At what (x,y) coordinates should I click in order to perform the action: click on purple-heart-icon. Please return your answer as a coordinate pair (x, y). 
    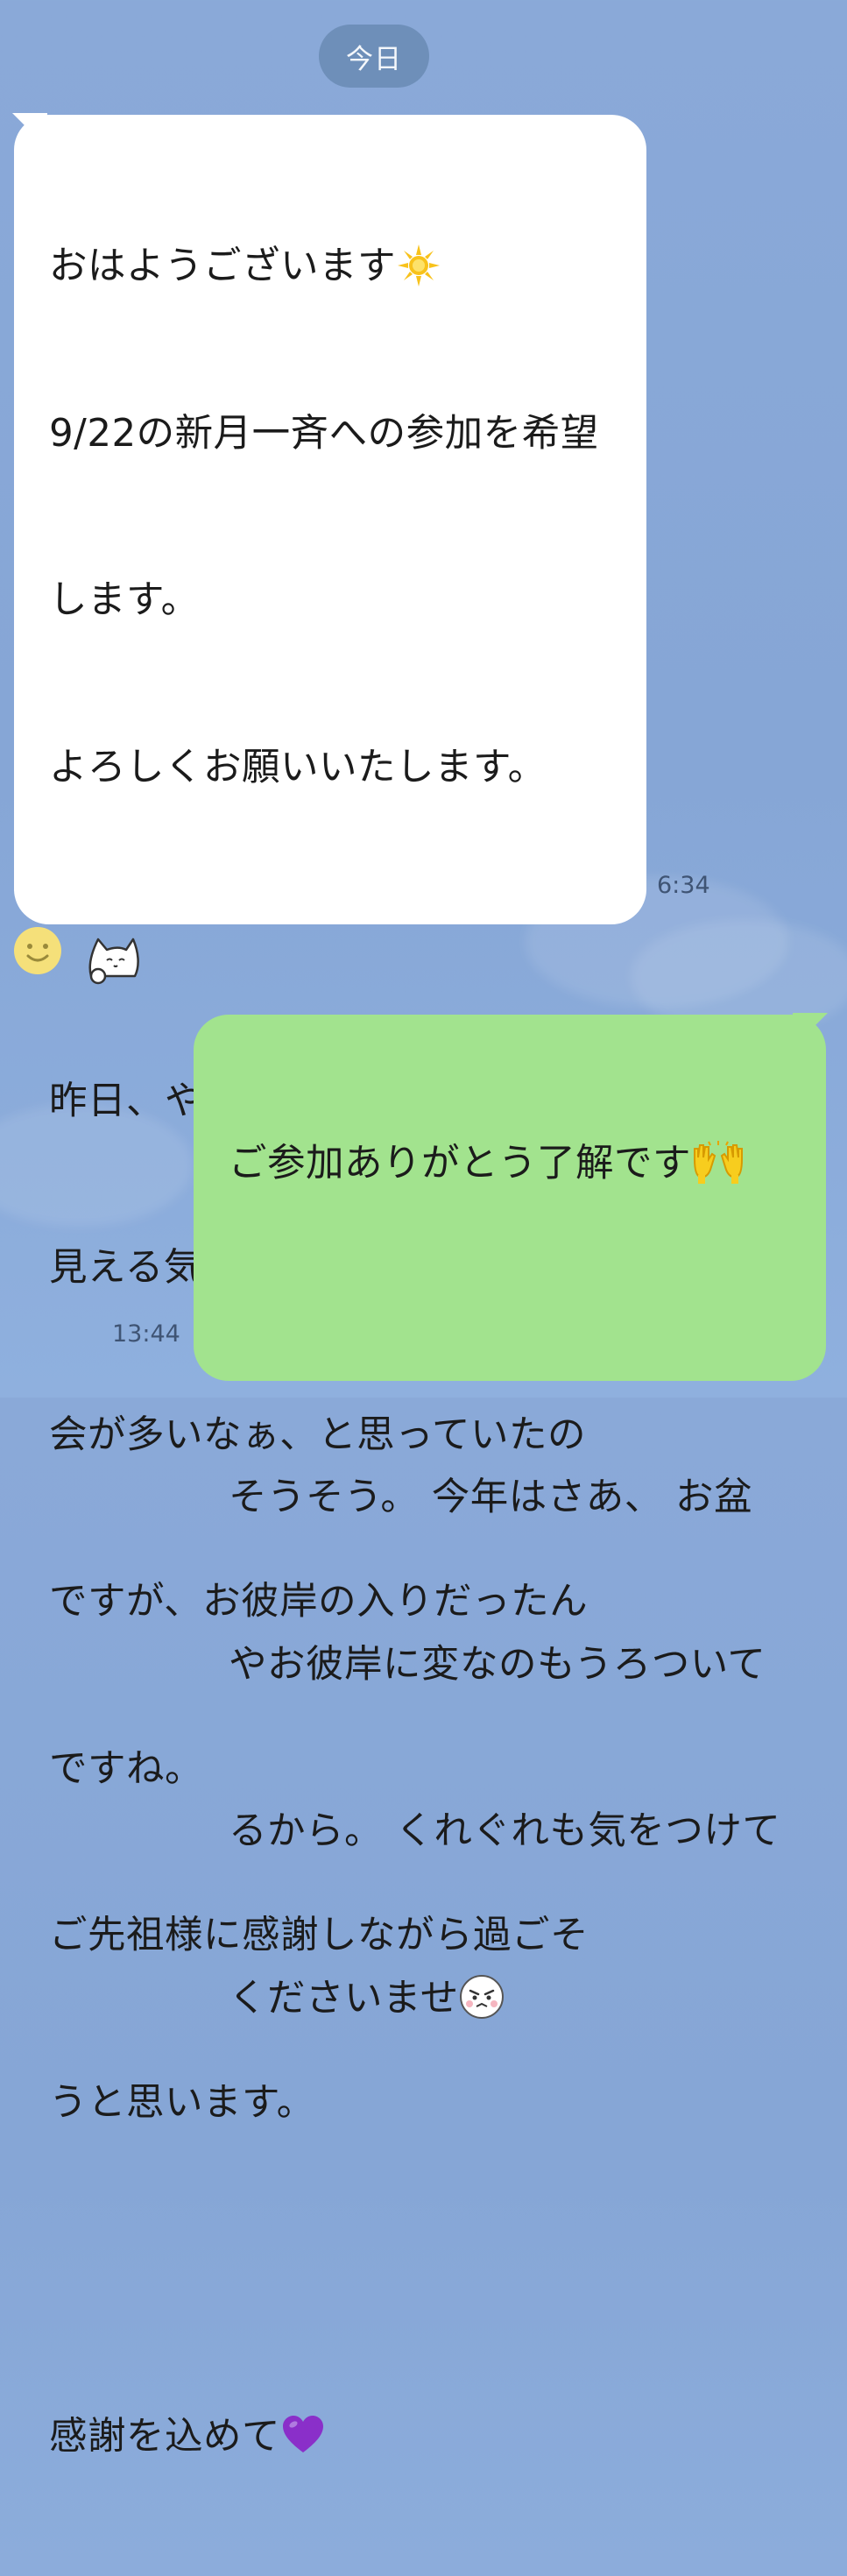
    Looking at the image, I should click on (303, 2434).